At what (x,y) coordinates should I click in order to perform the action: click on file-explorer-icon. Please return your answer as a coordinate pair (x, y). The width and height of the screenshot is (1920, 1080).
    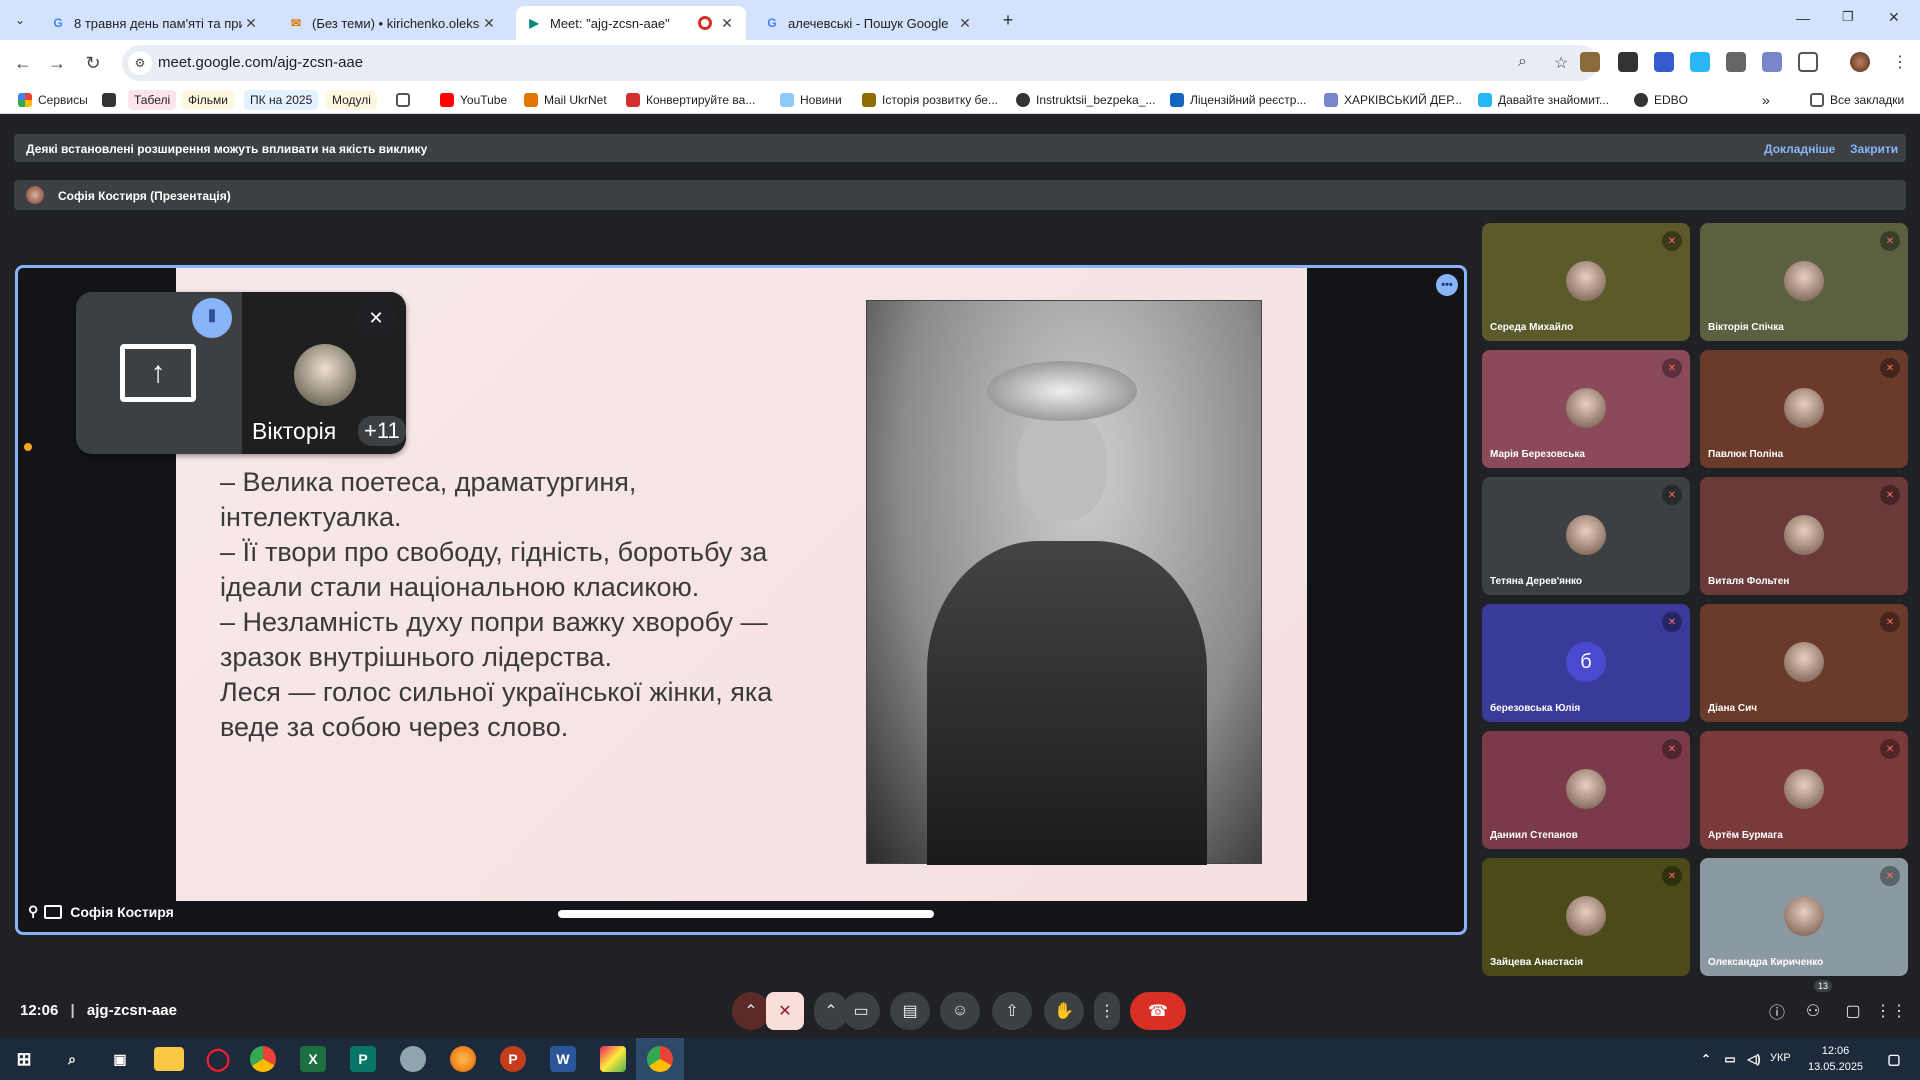
    Looking at the image, I should click on (169, 1059).